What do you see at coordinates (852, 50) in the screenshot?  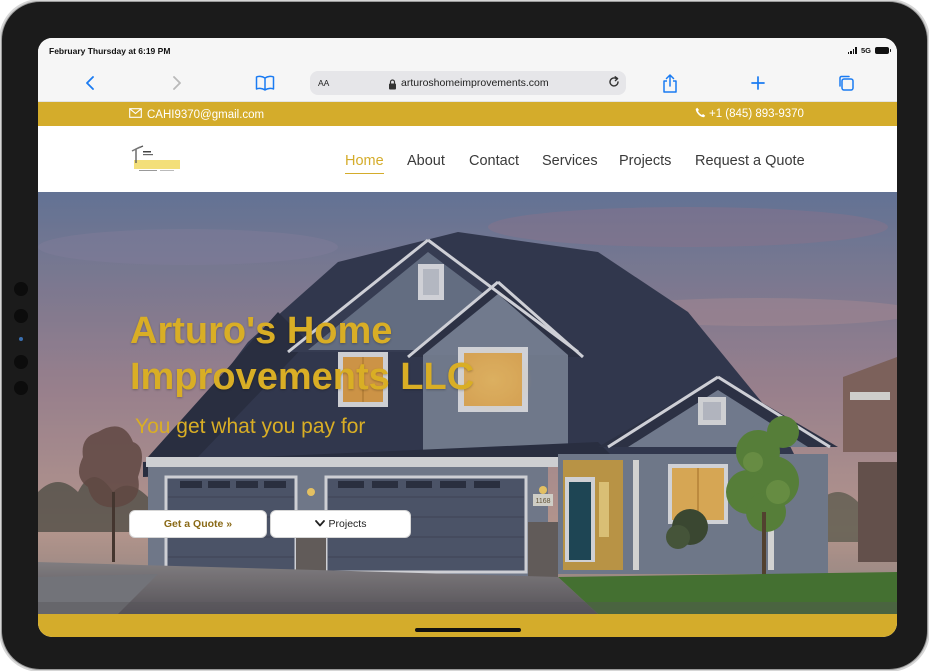 I see `signal-icon` at bounding box center [852, 50].